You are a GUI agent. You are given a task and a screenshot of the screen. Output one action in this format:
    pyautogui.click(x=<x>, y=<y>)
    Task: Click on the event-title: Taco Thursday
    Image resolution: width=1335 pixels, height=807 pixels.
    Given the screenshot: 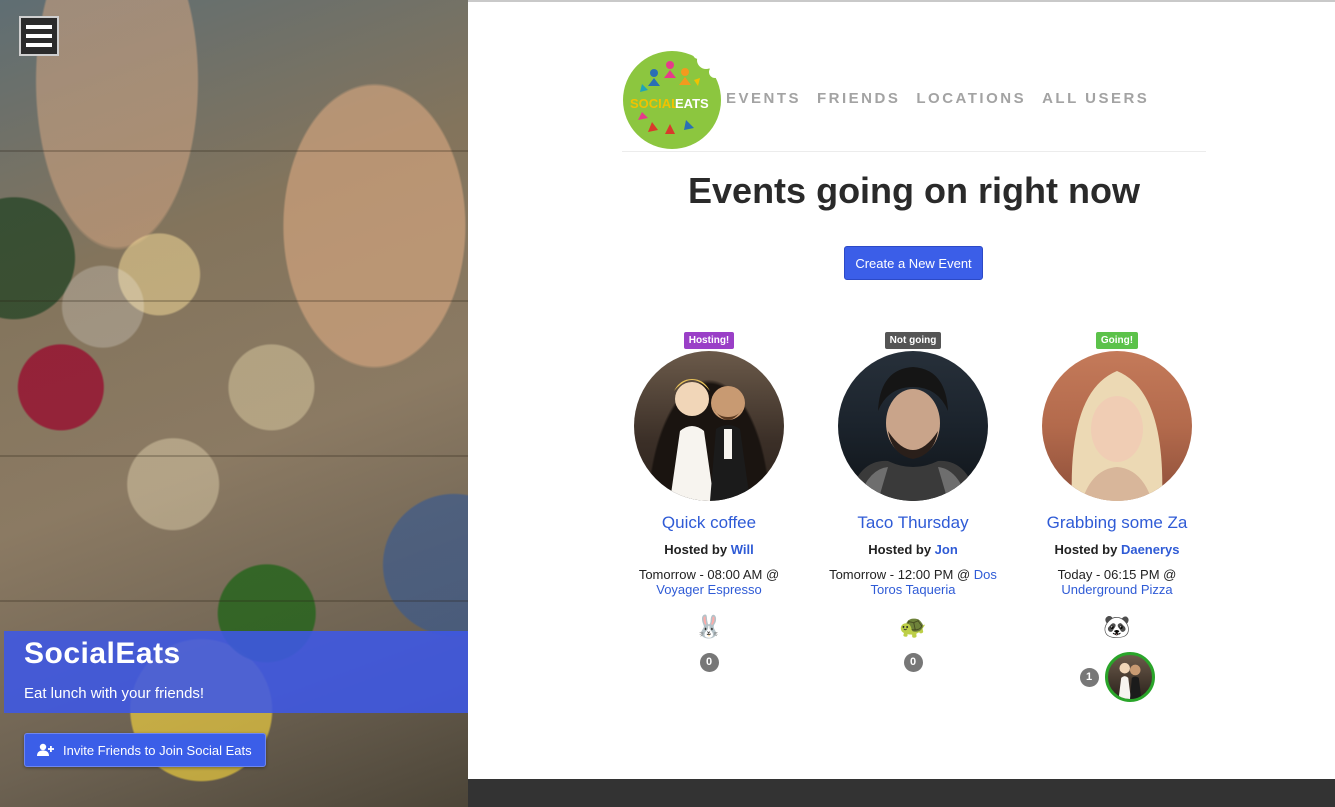 What is the action you would take?
    pyautogui.click(x=913, y=523)
    